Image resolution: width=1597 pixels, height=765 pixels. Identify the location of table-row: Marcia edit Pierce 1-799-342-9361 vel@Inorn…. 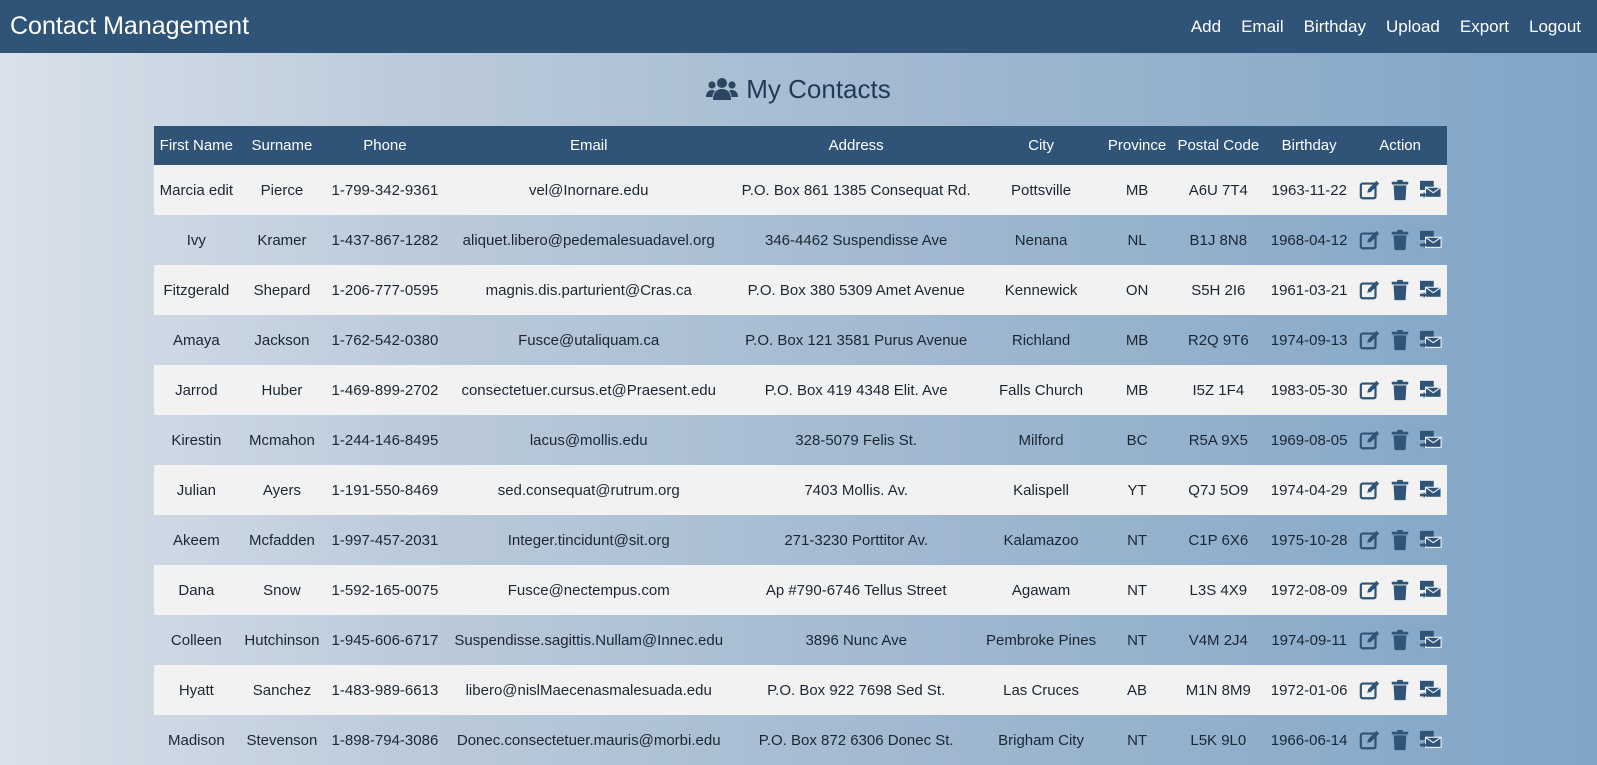
(800, 190).